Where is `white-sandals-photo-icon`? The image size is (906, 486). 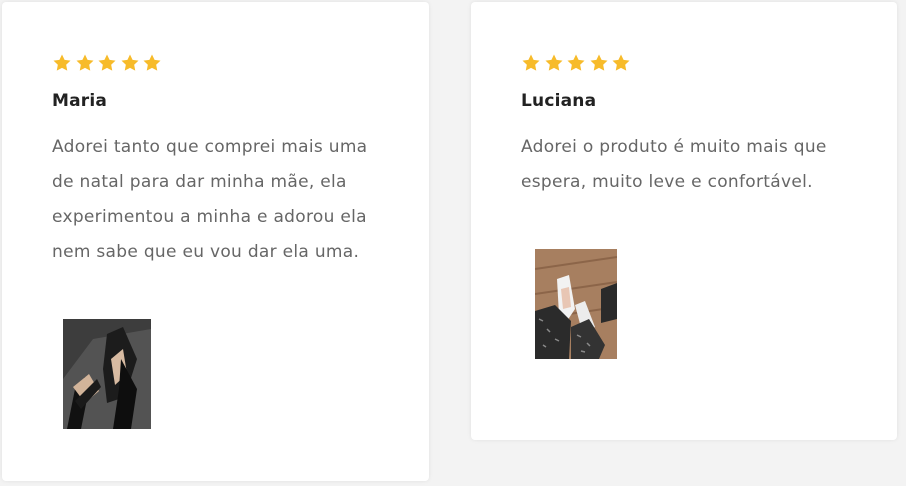 white-sandals-photo-icon is located at coordinates (576, 304).